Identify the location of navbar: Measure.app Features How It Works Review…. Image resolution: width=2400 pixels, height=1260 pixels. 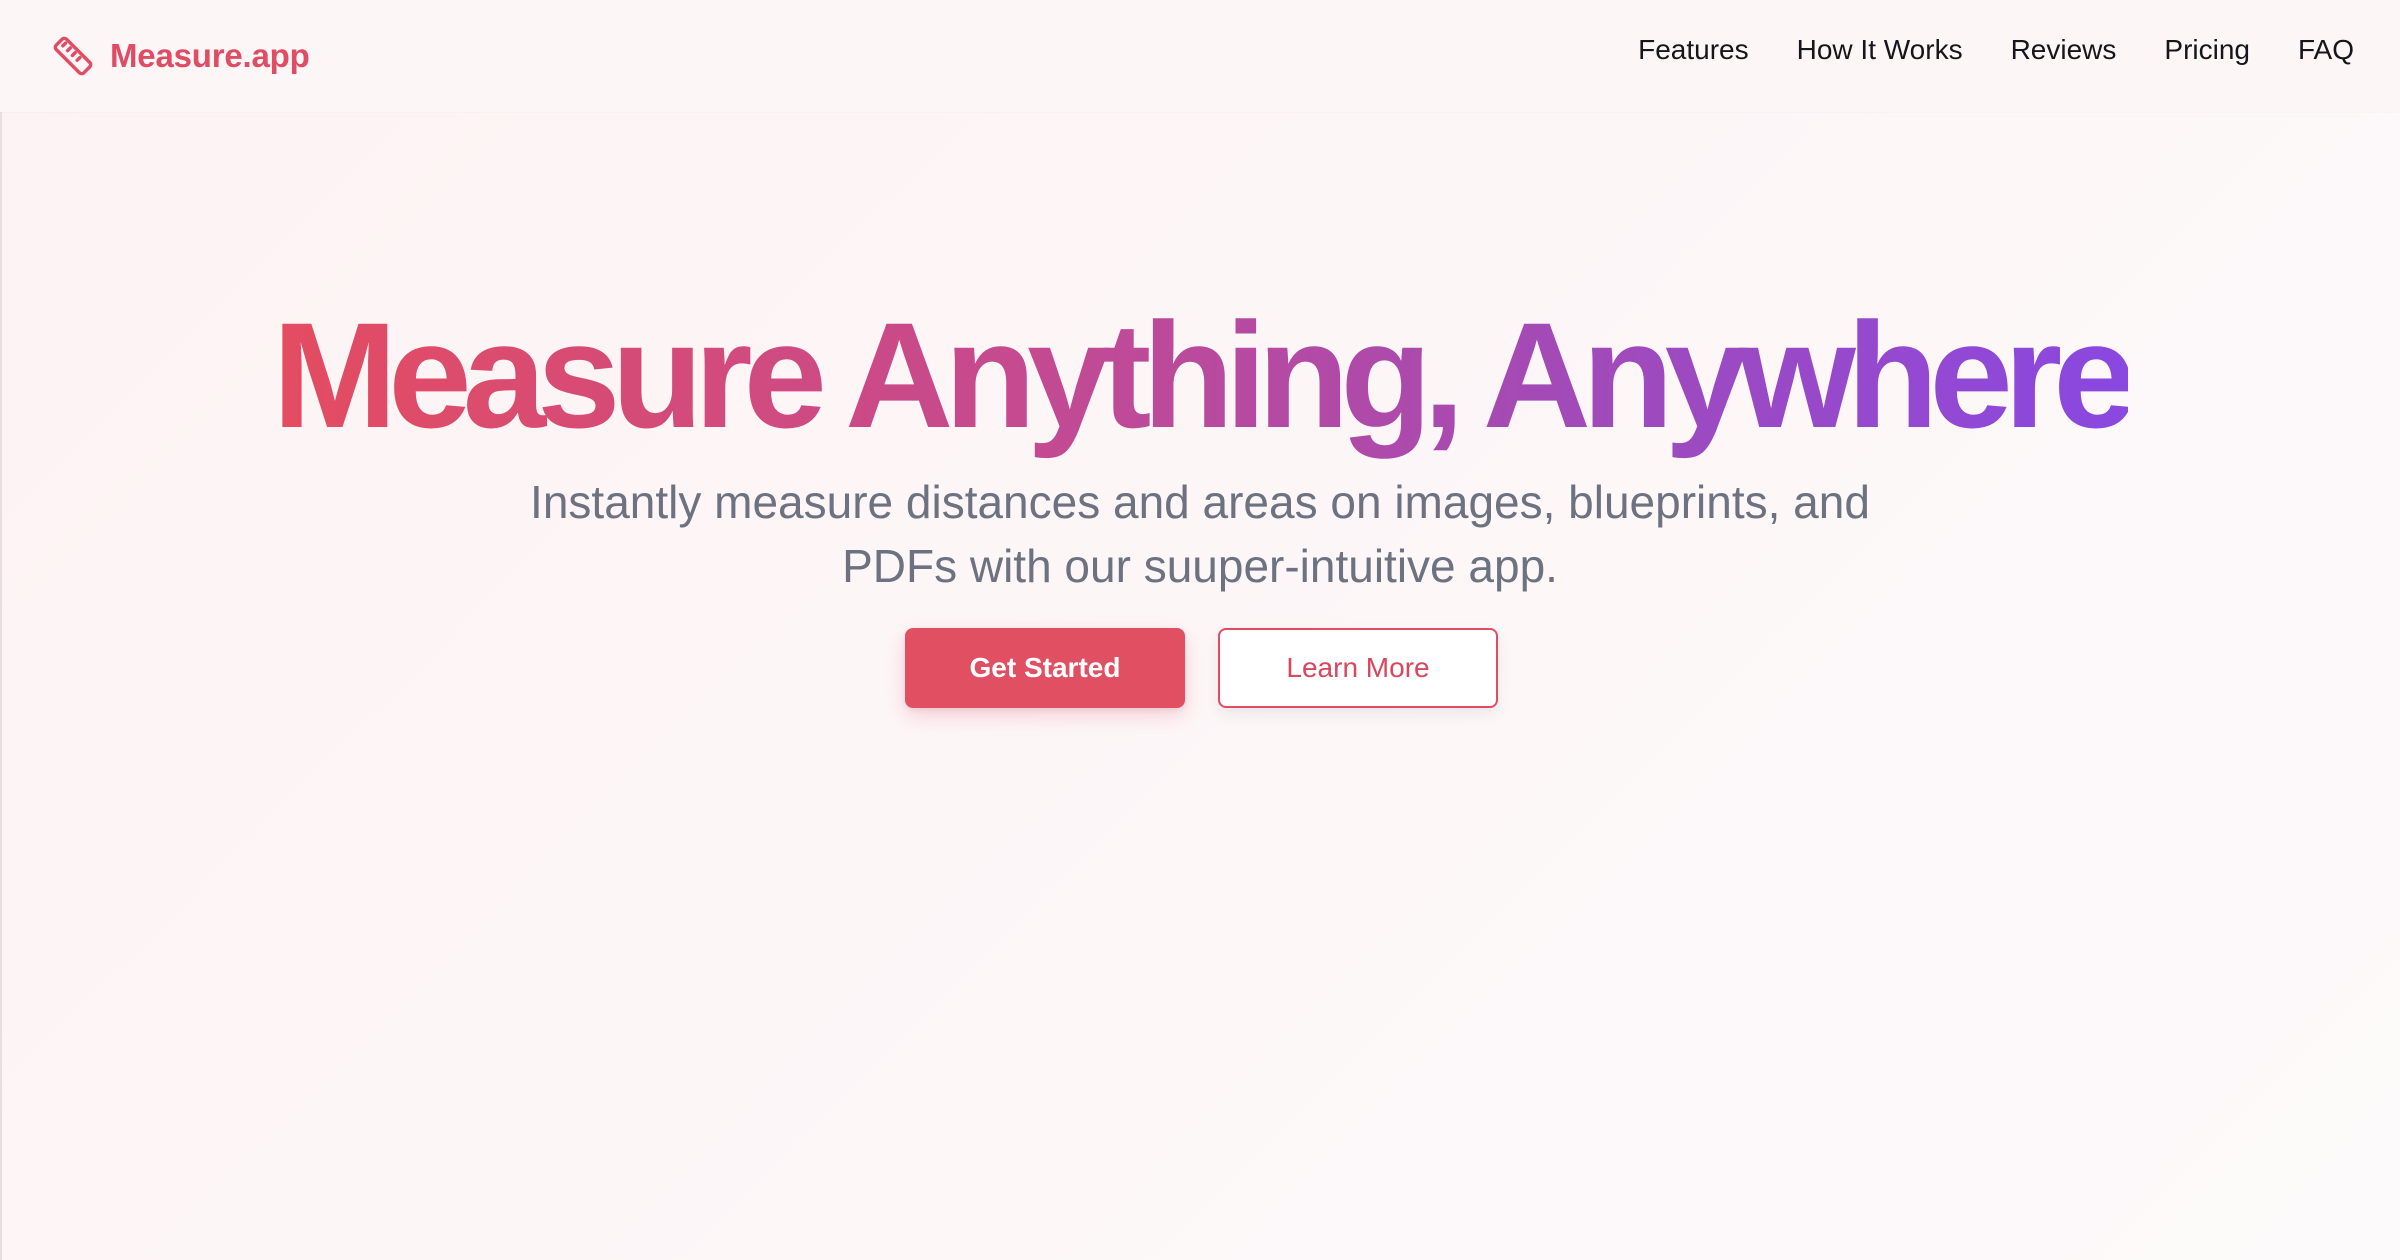
(1200, 56).